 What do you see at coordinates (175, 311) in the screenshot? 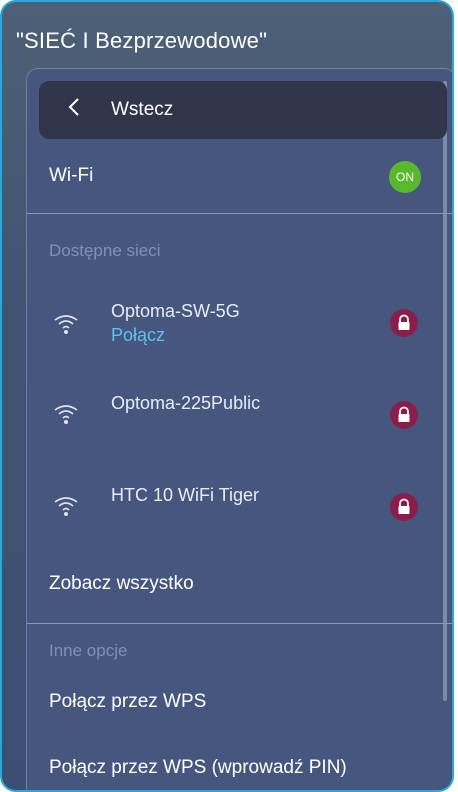
I see `network-name: Optoma-SW-5G` at bounding box center [175, 311].